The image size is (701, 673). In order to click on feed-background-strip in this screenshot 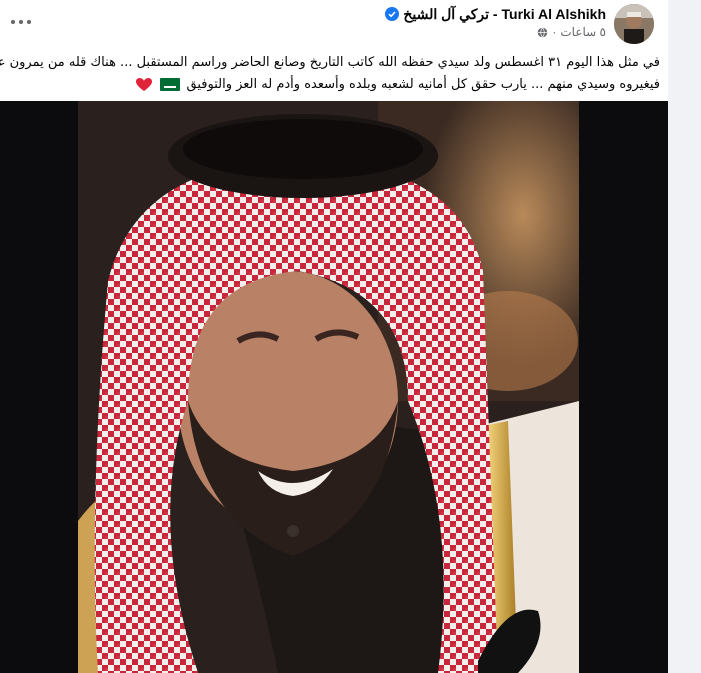, I will do `click(684, 336)`.